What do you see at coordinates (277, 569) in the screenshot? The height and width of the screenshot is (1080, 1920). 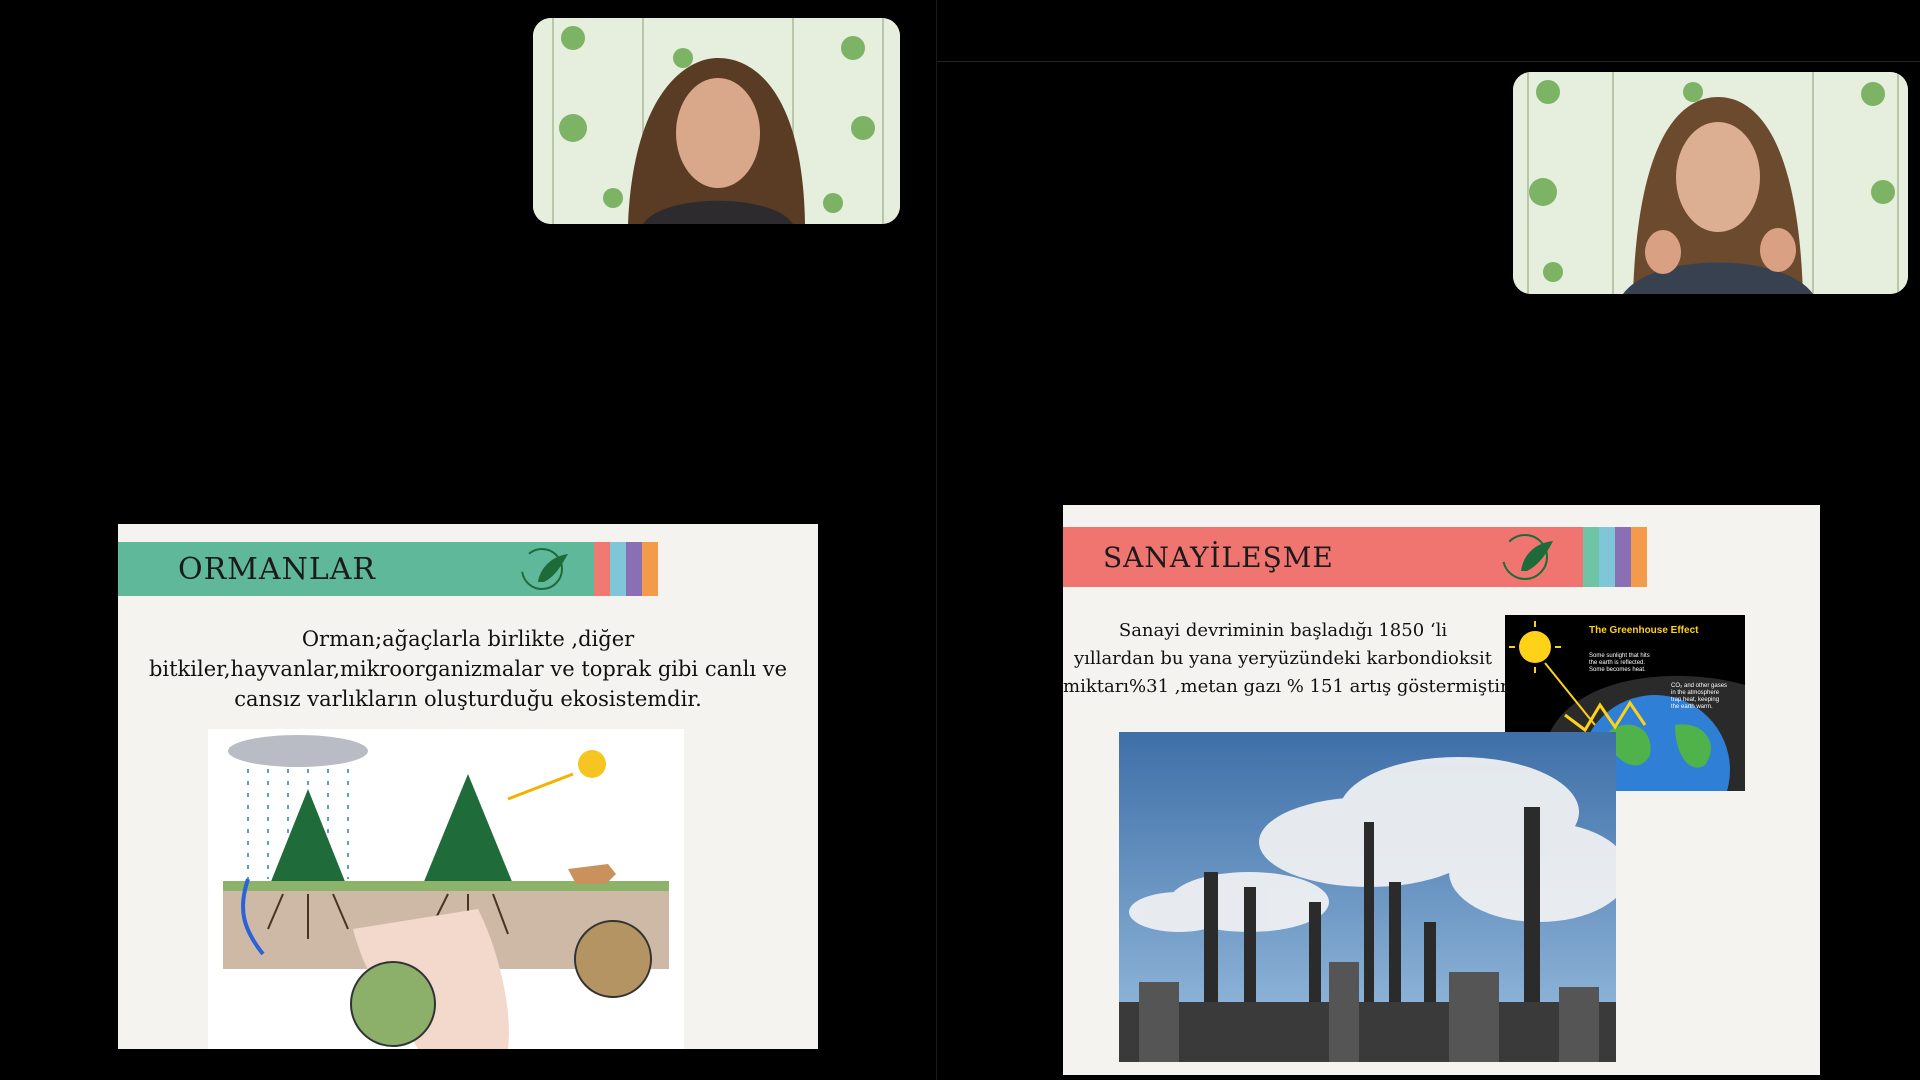 I see `slide-title: ORMANLAR` at bounding box center [277, 569].